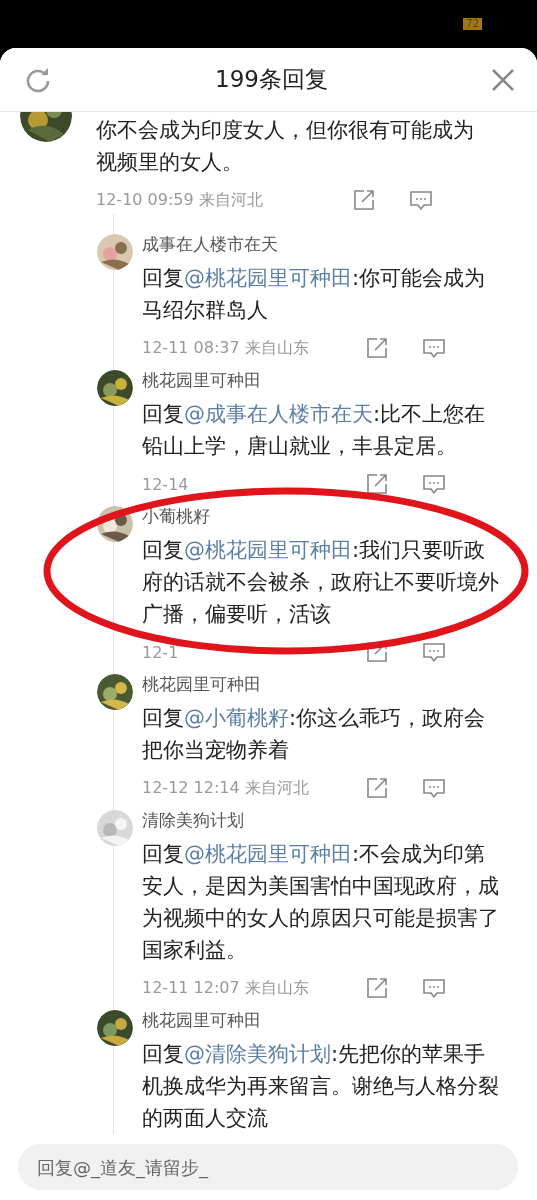  Describe the element at coordinates (472, 24) in the screenshot. I see `battery-icon: 72` at that location.